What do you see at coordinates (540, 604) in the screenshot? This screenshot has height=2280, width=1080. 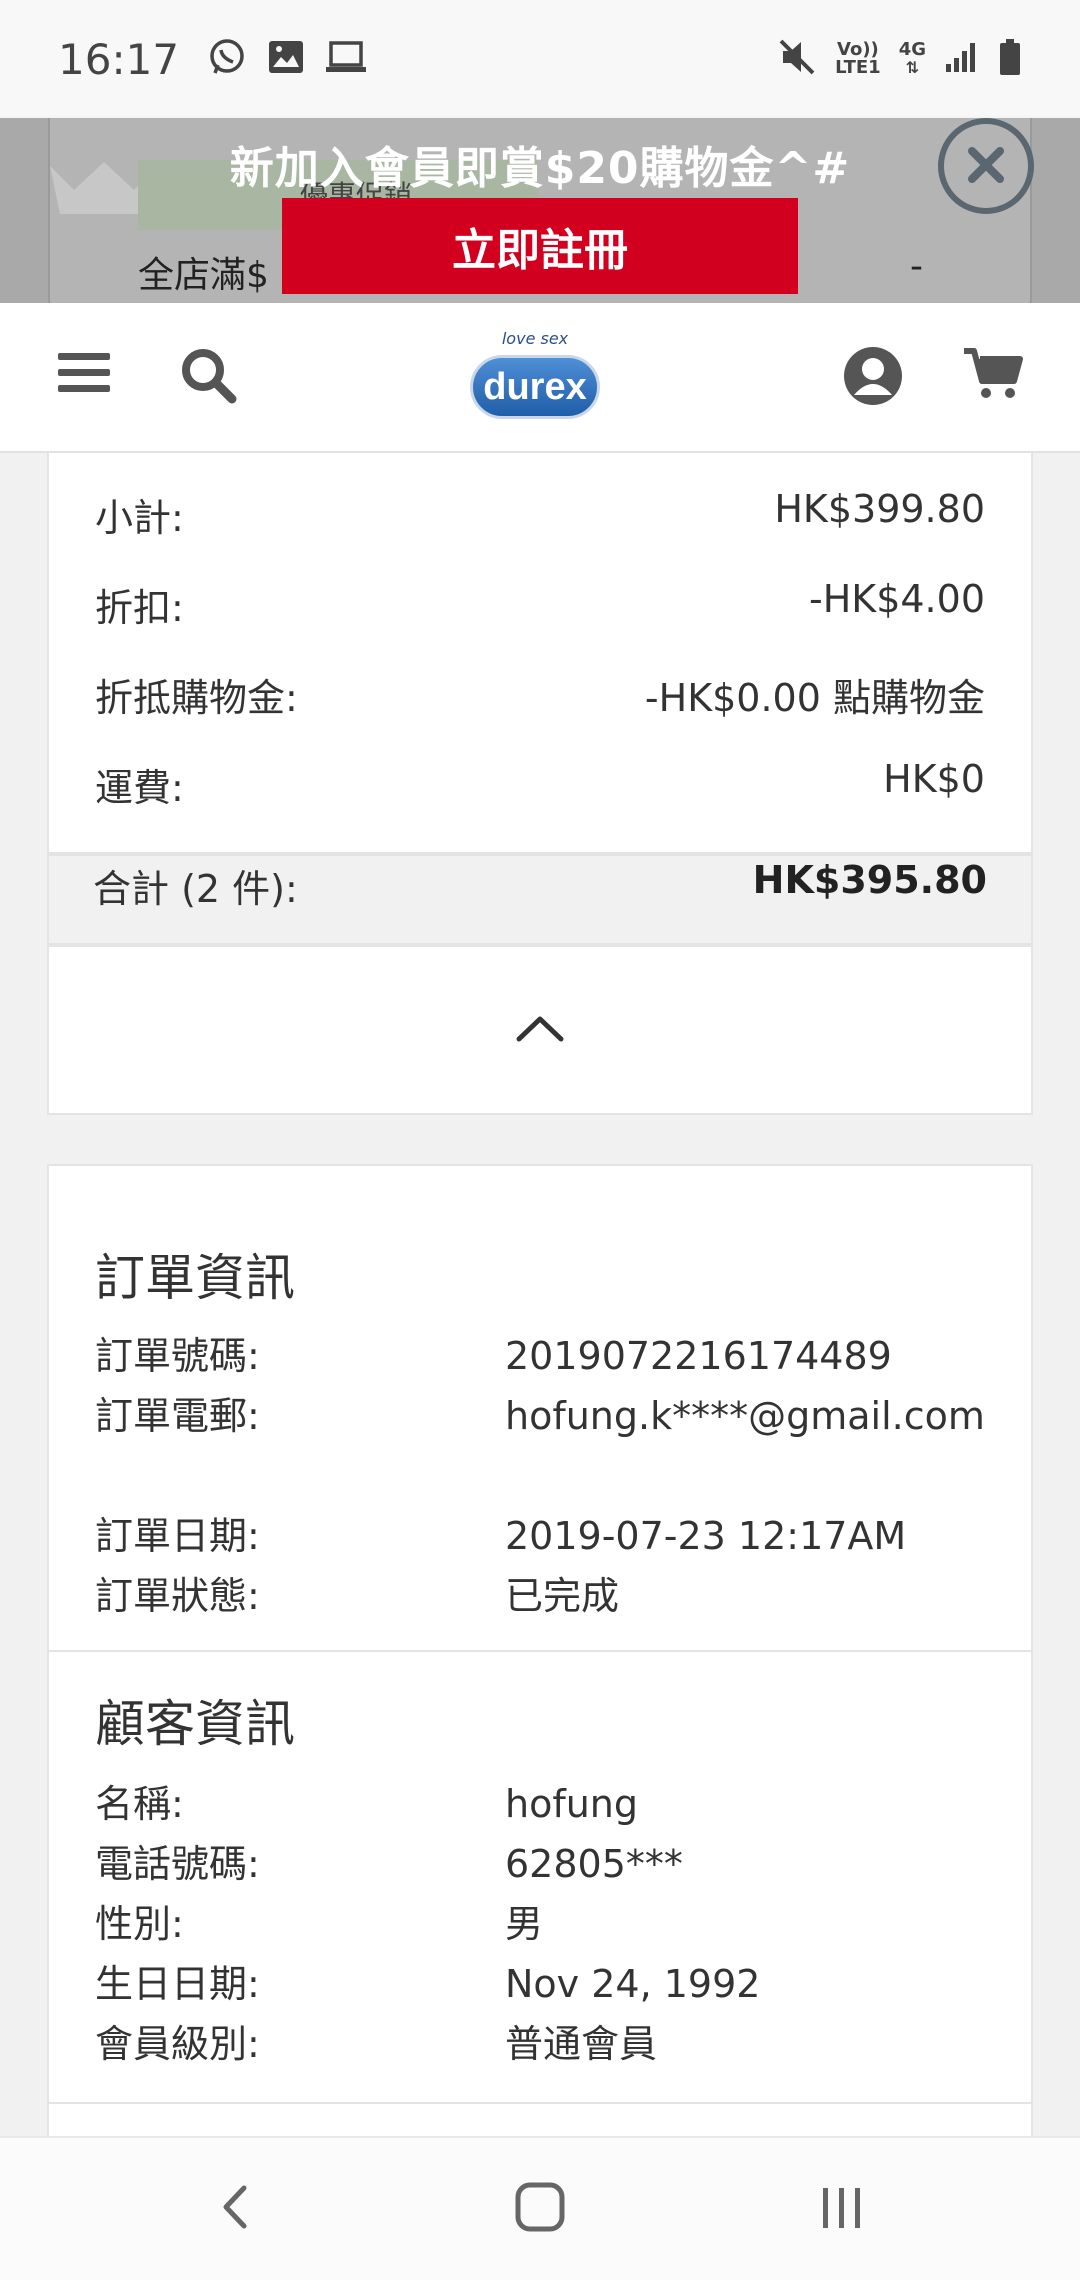 I see `totals-row-discount: 折扣: -HK$4.00` at bounding box center [540, 604].